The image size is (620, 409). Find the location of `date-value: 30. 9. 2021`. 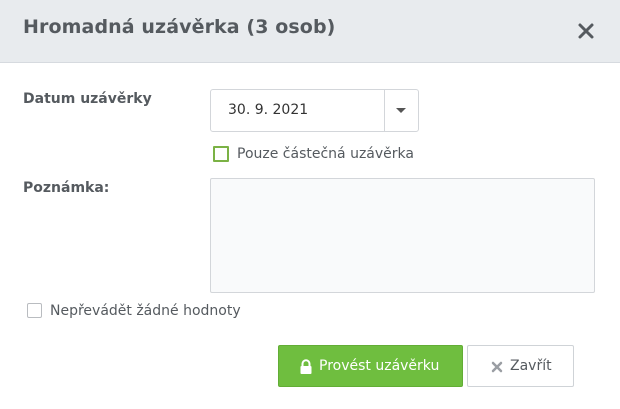

date-value: 30. 9. 2021 is located at coordinates (268, 110).